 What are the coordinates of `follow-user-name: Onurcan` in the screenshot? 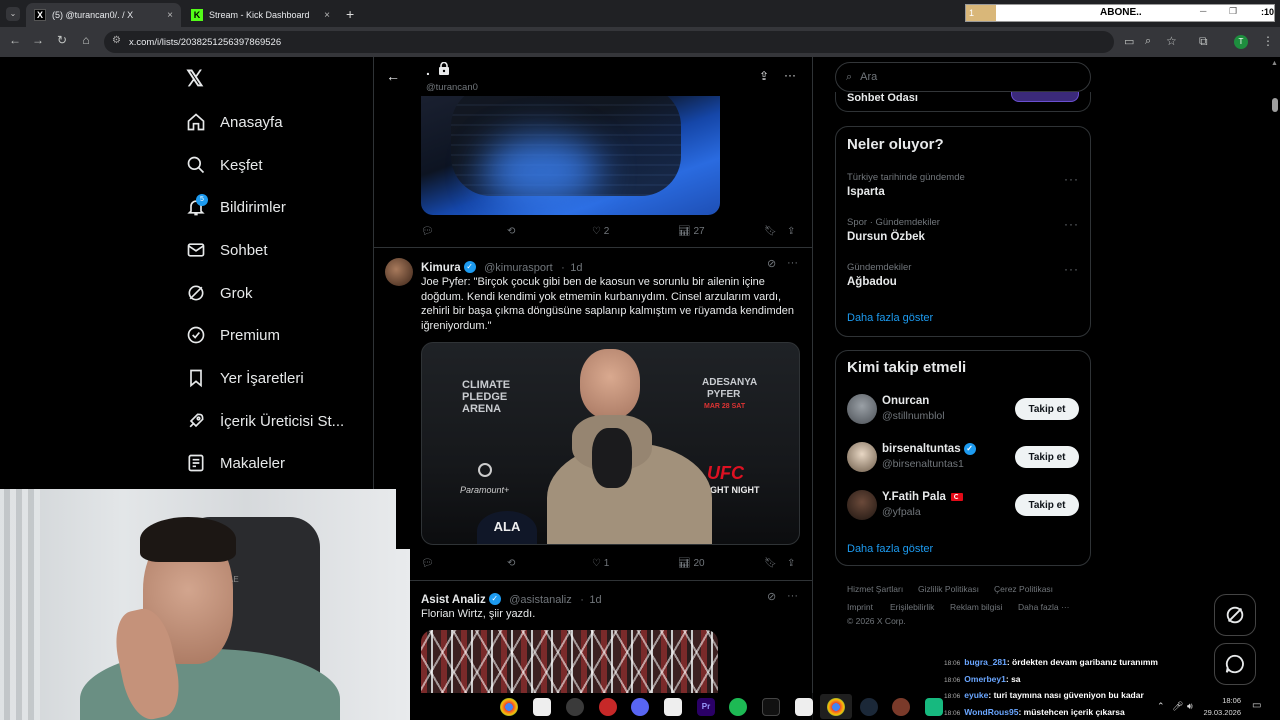 It's located at (913, 401).